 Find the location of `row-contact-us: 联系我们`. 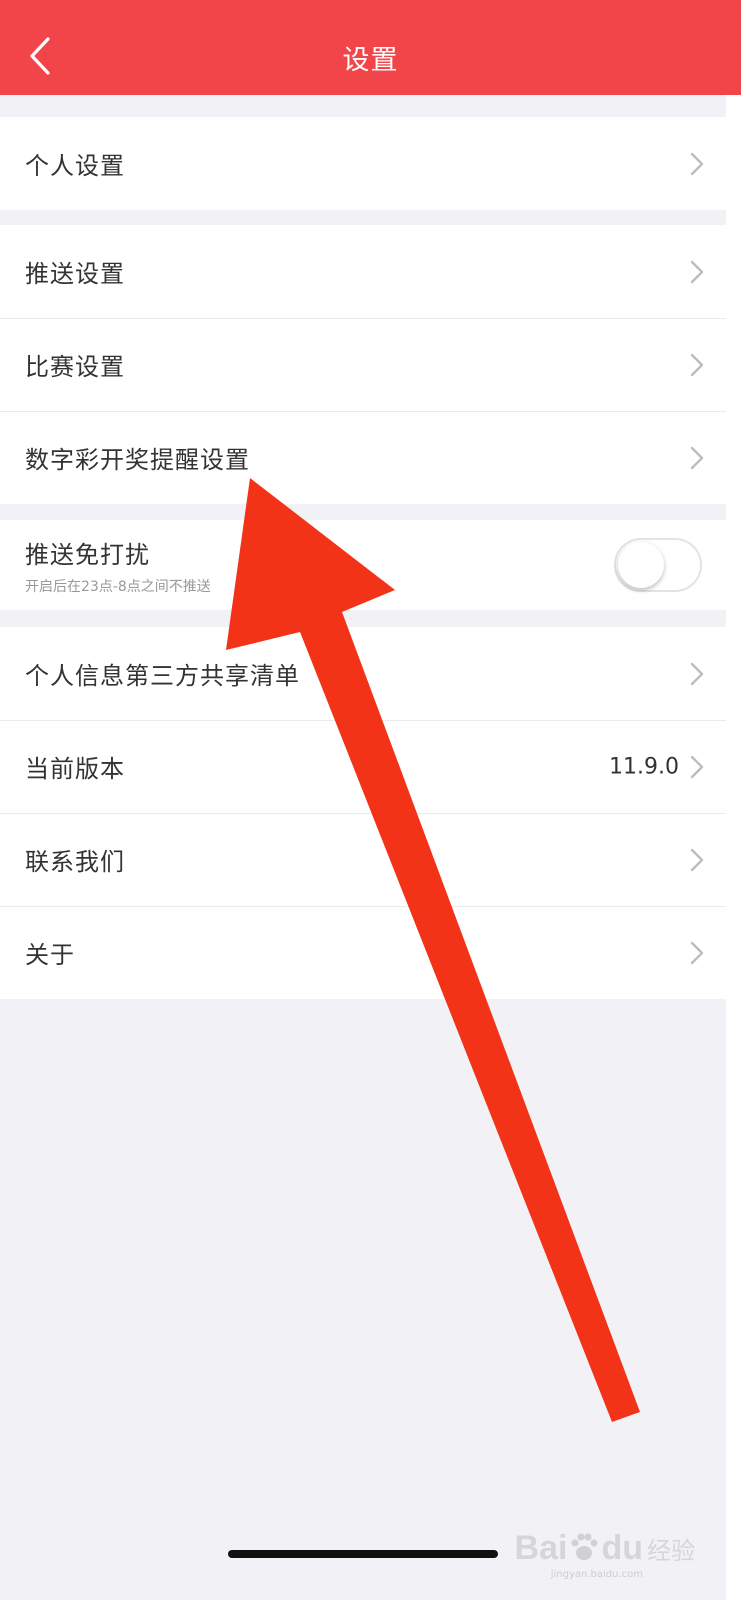

row-contact-us: 联系我们 is located at coordinates (363, 859).